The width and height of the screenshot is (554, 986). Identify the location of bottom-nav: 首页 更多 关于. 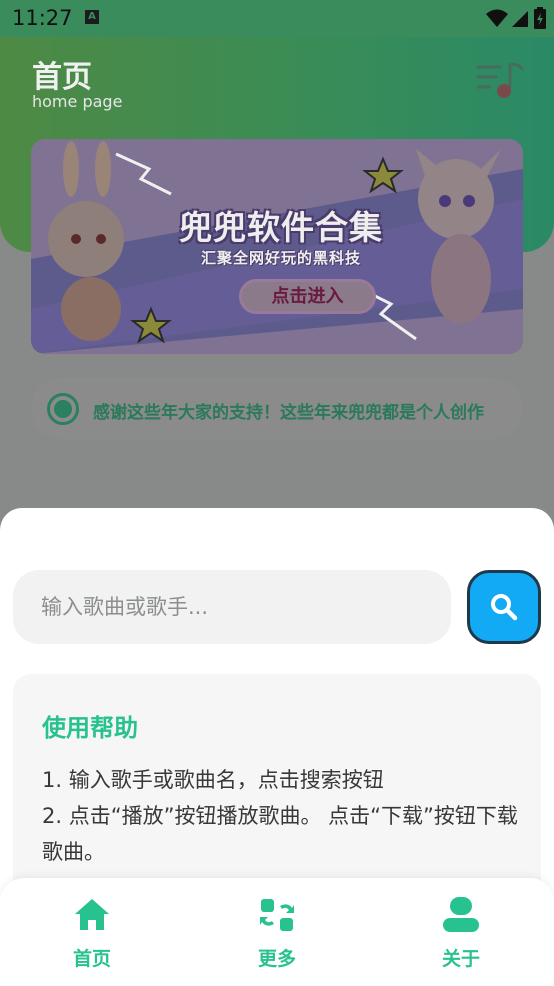
(277, 932).